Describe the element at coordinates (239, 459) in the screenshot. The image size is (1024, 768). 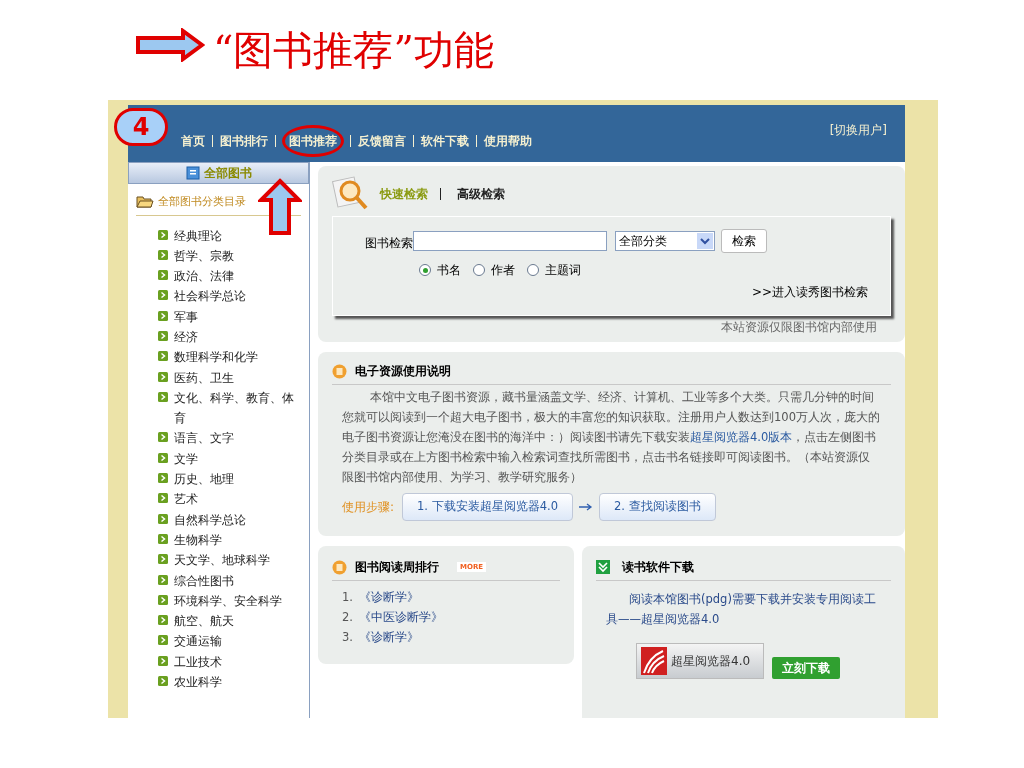
I see `category-link: 文学` at that location.